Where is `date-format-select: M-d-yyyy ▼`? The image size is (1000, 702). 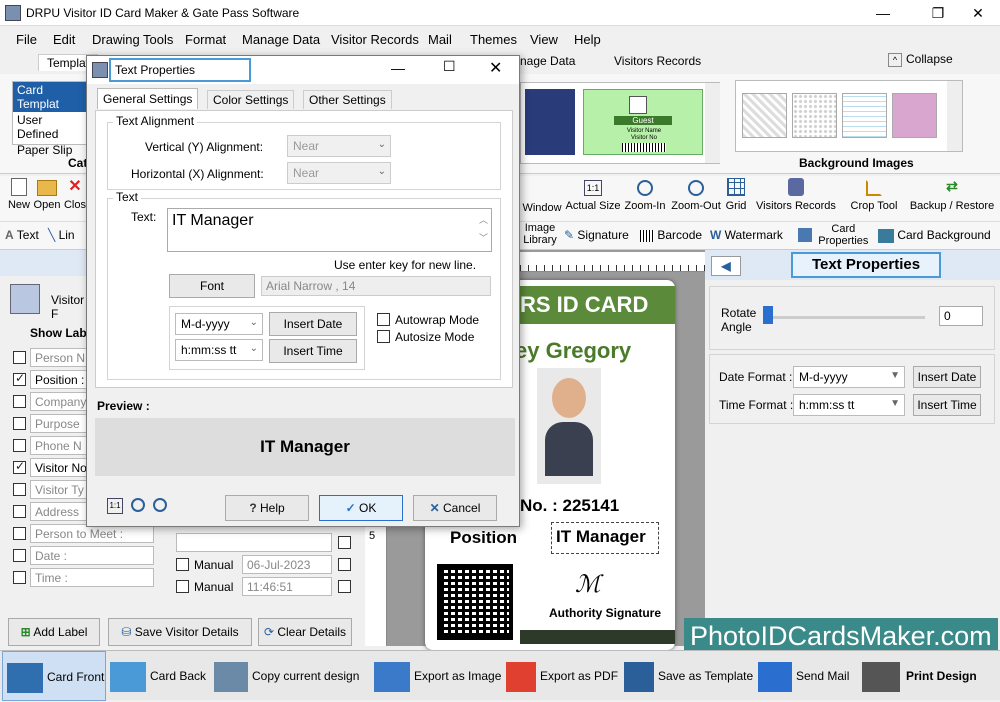
date-format-select: M-d-yyyy ▼ is located at coordinates (849, 377).